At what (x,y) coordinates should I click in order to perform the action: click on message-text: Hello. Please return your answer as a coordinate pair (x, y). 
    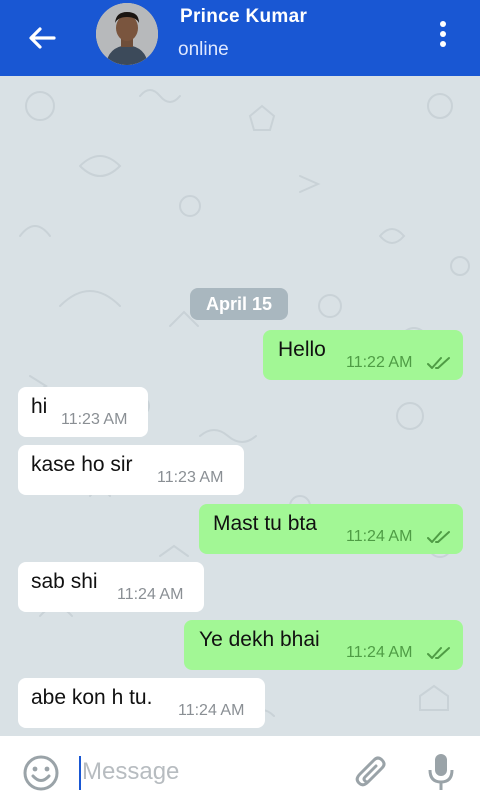
    Looking at the image, I should click on (302, 349).